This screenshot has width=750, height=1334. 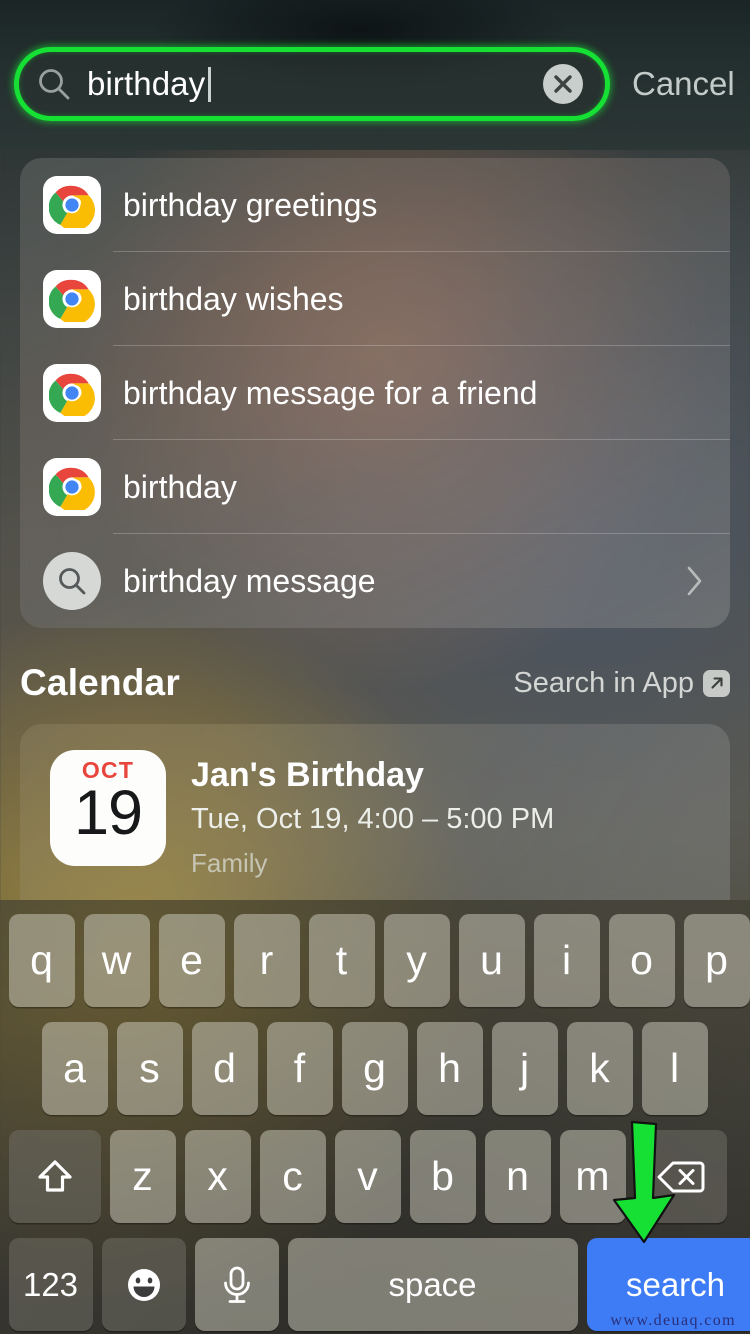 What do you see at coordinates (449, 1068) in the screenshot?
I see `key-h: h` at bounding box center [449, 1068].